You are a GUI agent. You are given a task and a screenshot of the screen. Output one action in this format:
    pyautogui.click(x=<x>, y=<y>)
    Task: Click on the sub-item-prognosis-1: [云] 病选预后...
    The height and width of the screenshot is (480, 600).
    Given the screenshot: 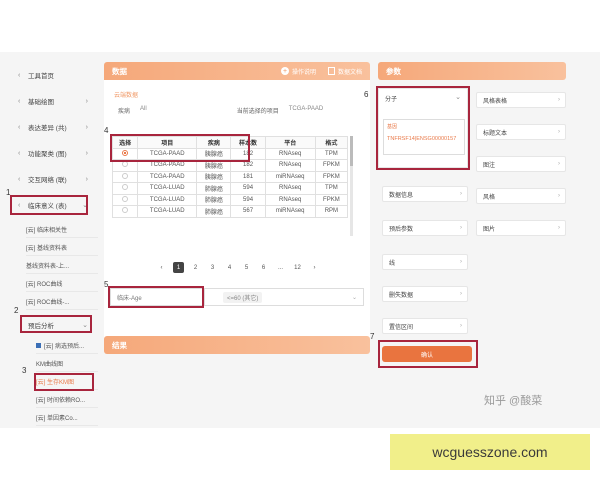 What is the action you would take?
    pyautogui.click(x=67, y=346)
    